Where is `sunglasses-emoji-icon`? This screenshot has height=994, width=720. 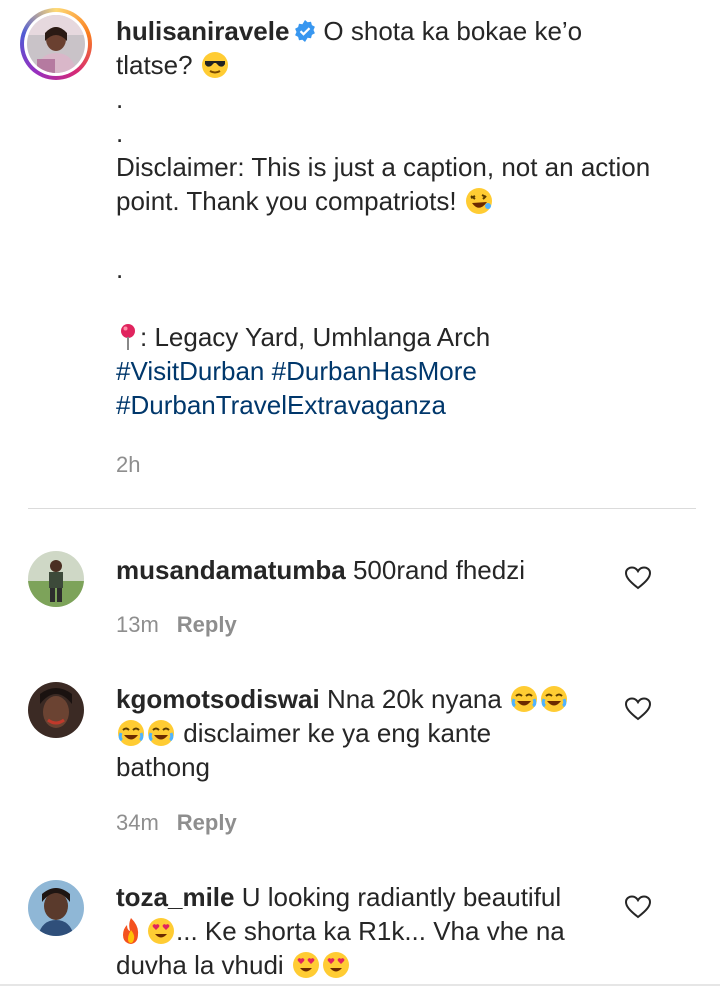
sunglasses-emoji-icon is located at coordinates (215, 65).